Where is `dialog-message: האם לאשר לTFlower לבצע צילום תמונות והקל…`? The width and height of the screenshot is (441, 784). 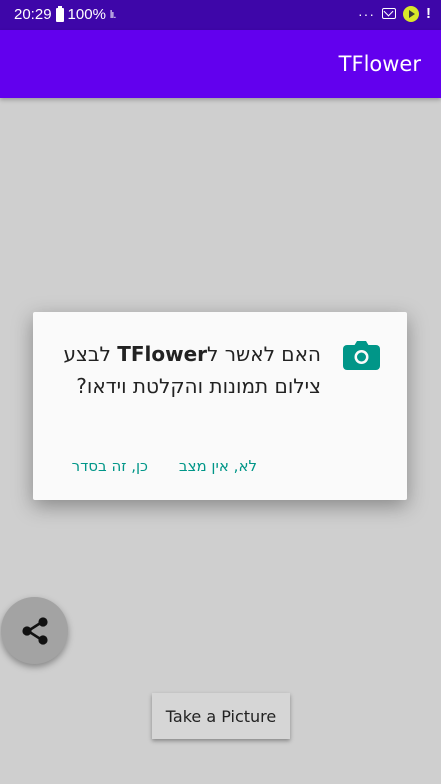 dialog-message: האם לאשר לTFlower לבצע צילום תמונות והקל… is located at coordinates (186, 370).